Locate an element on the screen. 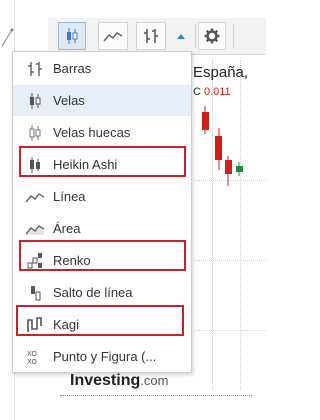 This screenshot has width=320, height=420. menu-item-kagi: Kagi is located at coordinates (102, 324).